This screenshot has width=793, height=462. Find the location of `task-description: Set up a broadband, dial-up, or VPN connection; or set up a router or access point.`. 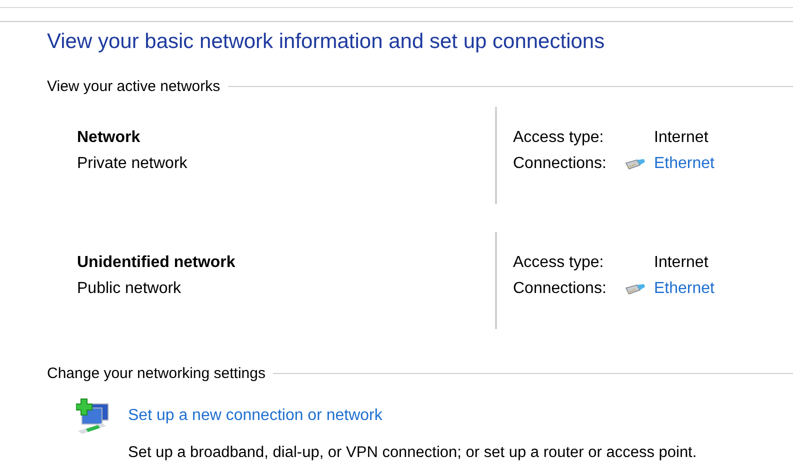

task-description: Set up a broadband, dial-up, or VPN connection; or set up a router or access point. is located at coordinates (413, 453).